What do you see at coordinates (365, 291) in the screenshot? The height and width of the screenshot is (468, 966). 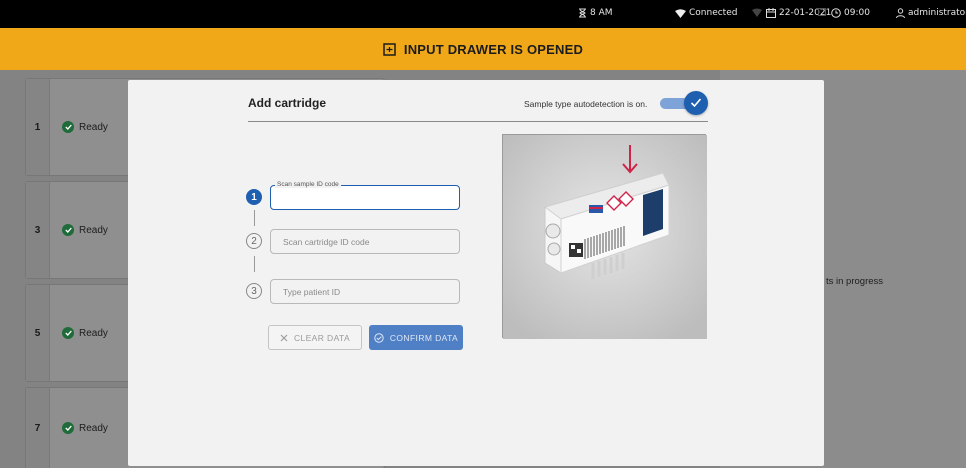 I see `patient-id-field: Type patient ID` at bounding box center [365, 291].